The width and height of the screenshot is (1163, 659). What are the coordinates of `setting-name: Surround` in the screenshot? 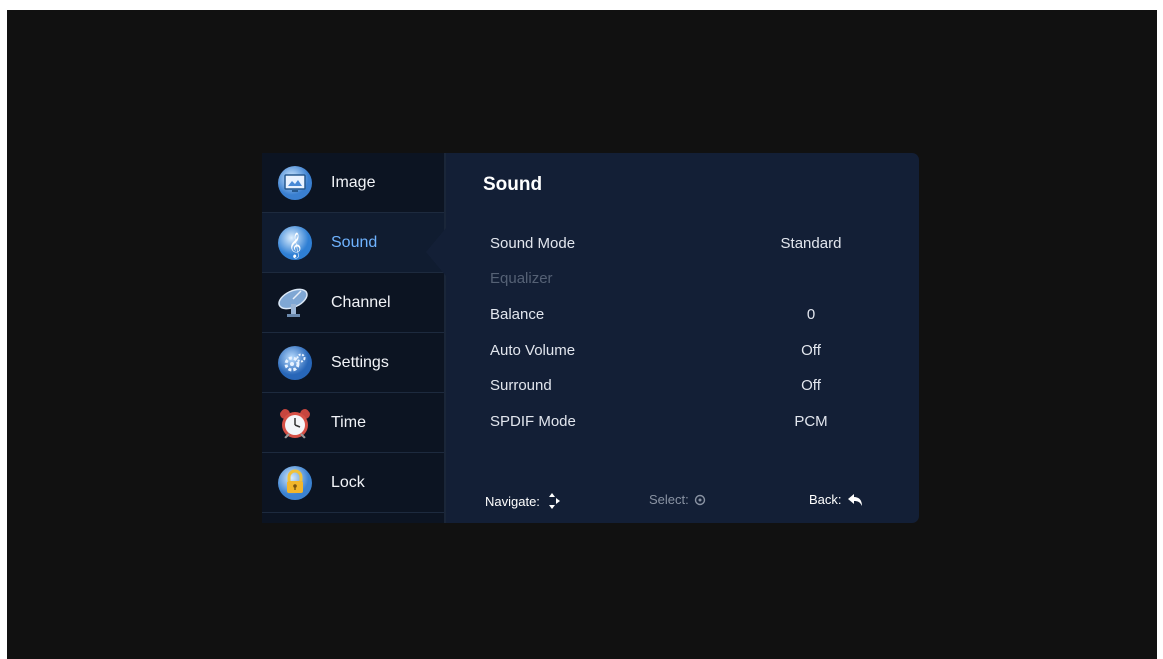 It's located at (521, 385).